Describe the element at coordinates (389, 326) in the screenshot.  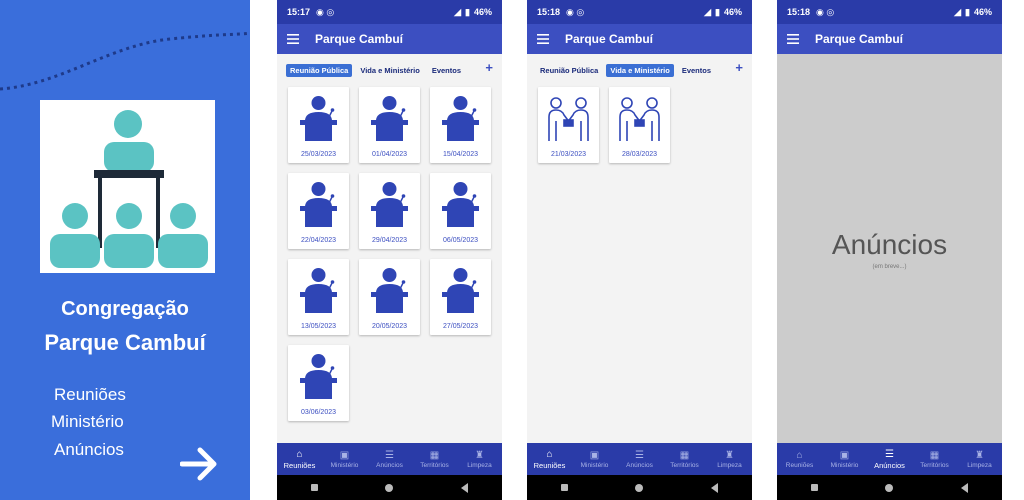
I see `meeting-date: 20/05/2023` at that location.